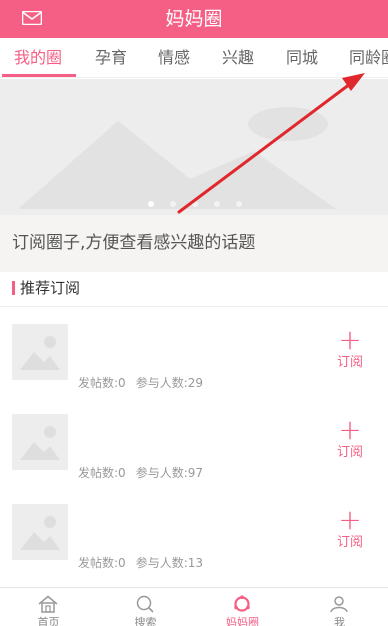  Describe the element at coordinates (238, 57) in the screenshot. I see `tab-interest: 兴趣` at that location.